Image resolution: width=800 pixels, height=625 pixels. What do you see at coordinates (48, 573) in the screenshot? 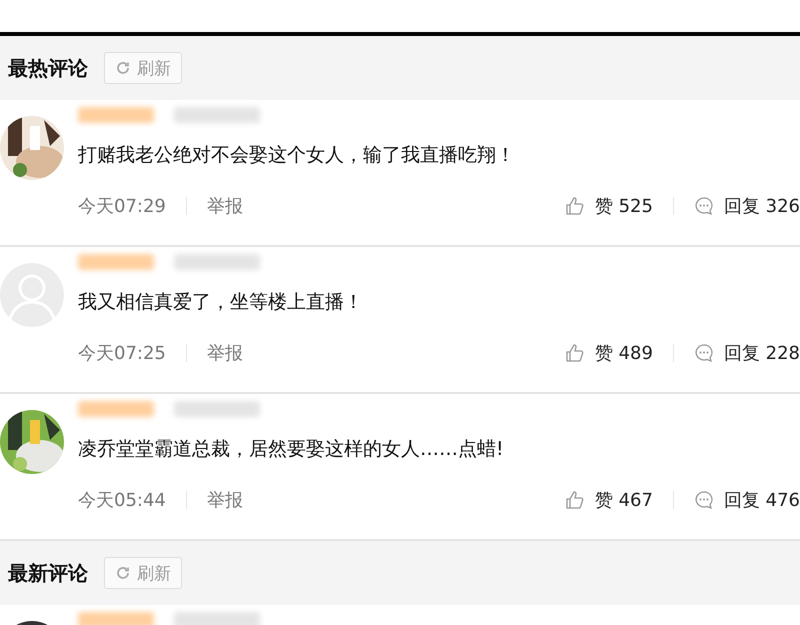
I see `section-title: 最新评论` at bounding box center [48, 573].